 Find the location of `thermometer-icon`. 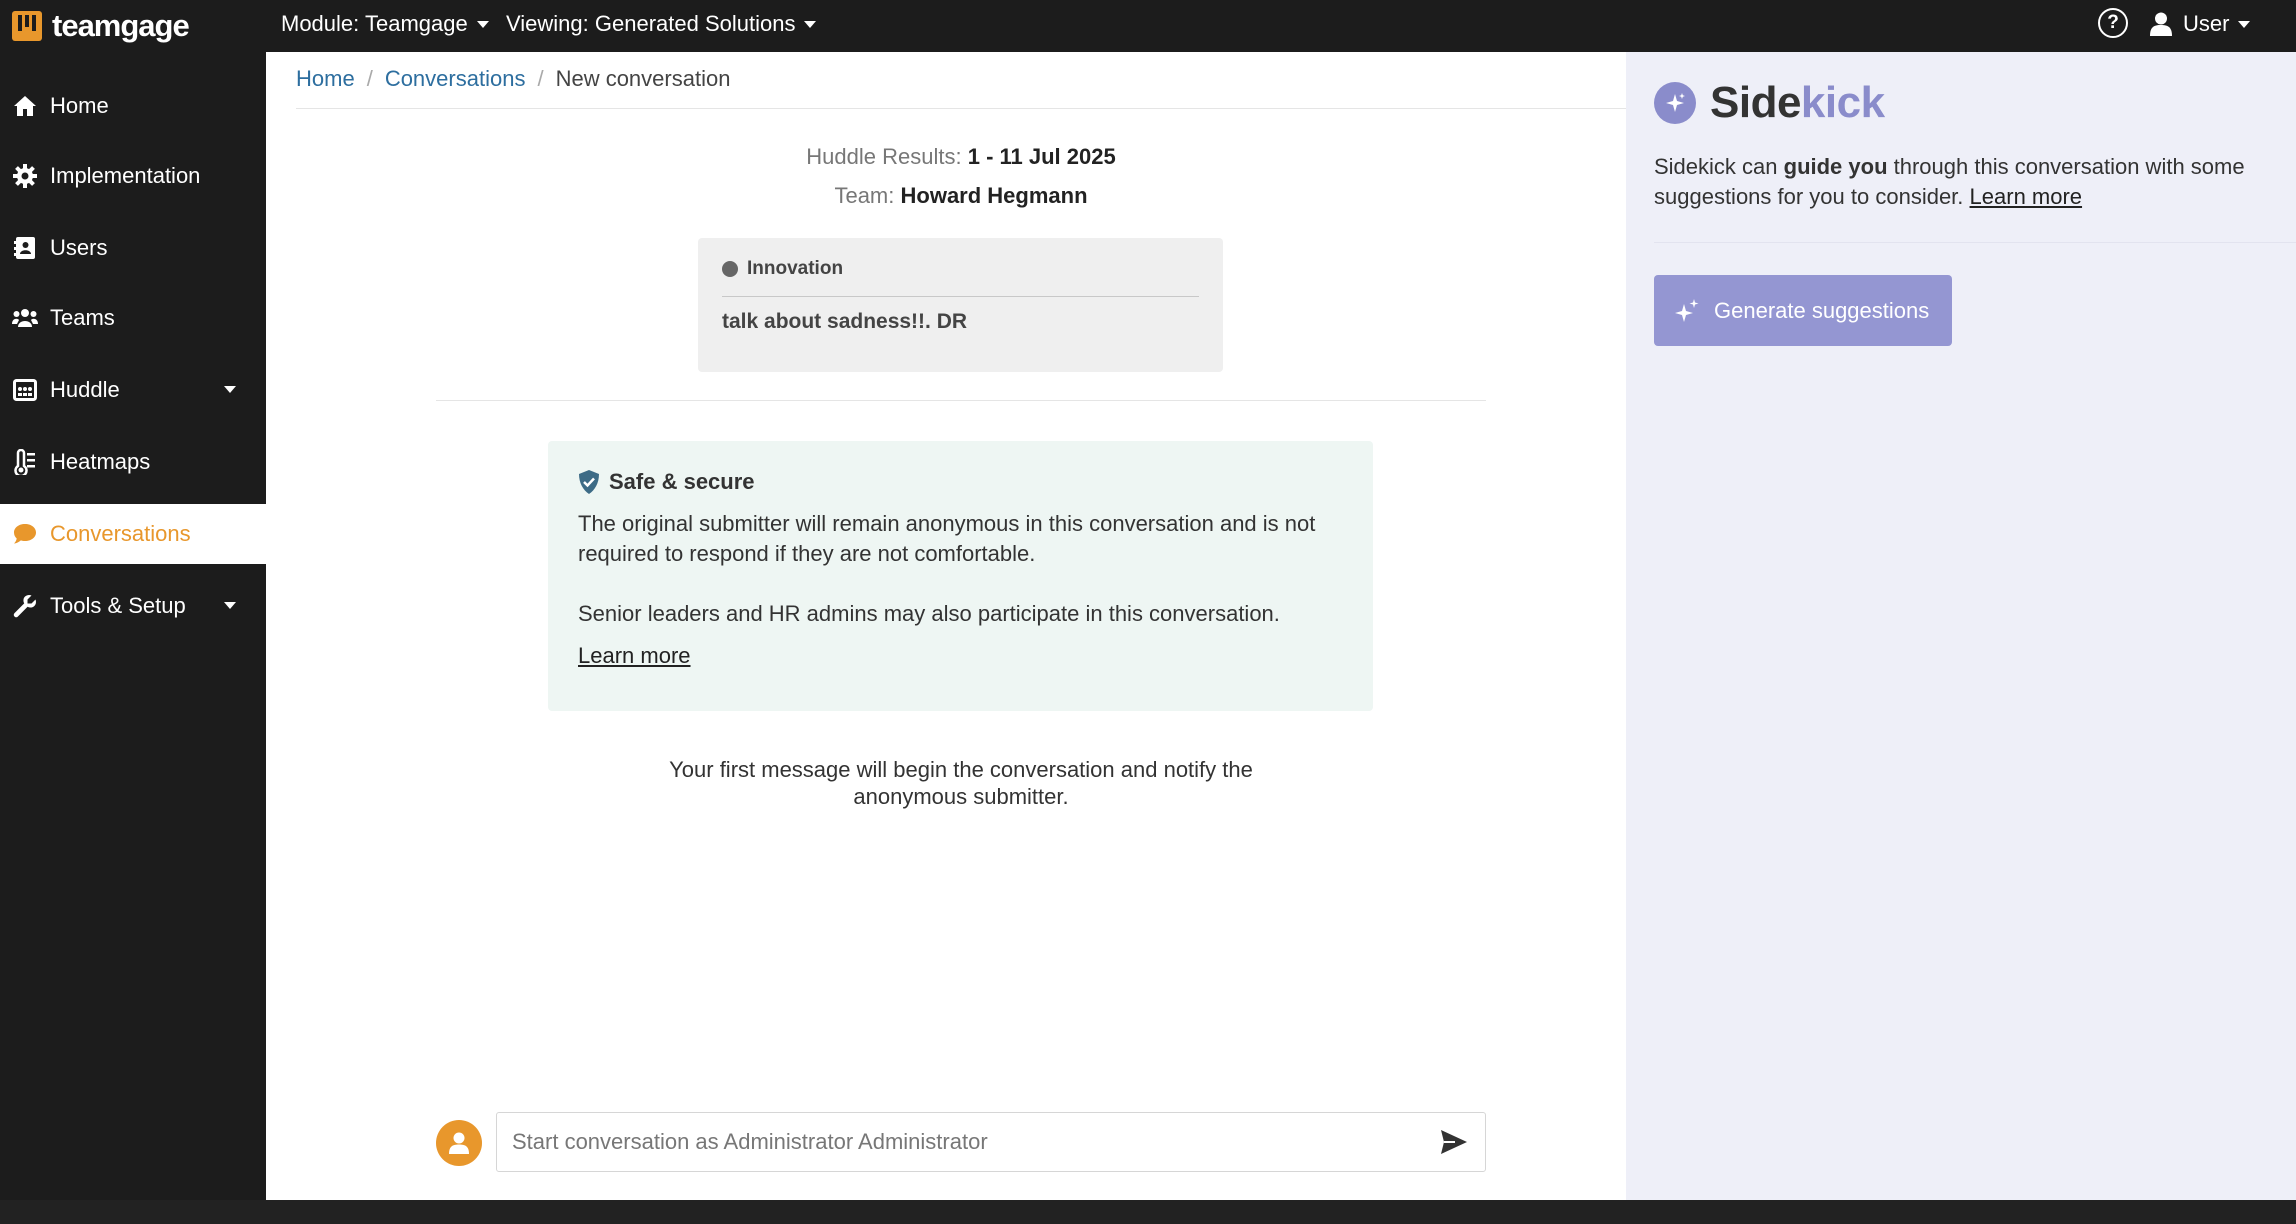

thermometer-icon is located at coordinates (25, 462).